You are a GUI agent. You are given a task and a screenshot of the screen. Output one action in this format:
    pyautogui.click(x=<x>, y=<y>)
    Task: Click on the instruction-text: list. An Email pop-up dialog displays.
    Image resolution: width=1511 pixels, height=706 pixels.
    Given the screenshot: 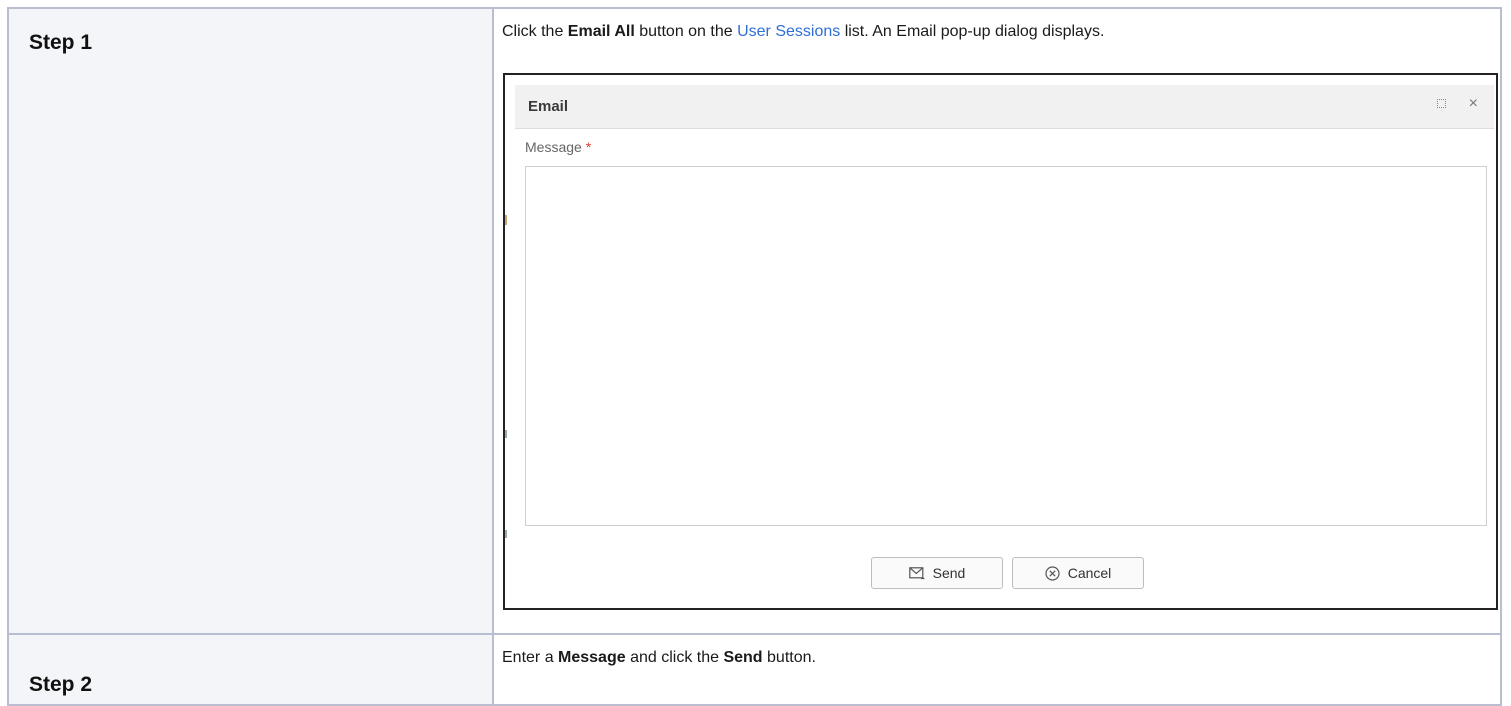 What is the action you would take?
    pyautogui.click(x=972, y=31)
    